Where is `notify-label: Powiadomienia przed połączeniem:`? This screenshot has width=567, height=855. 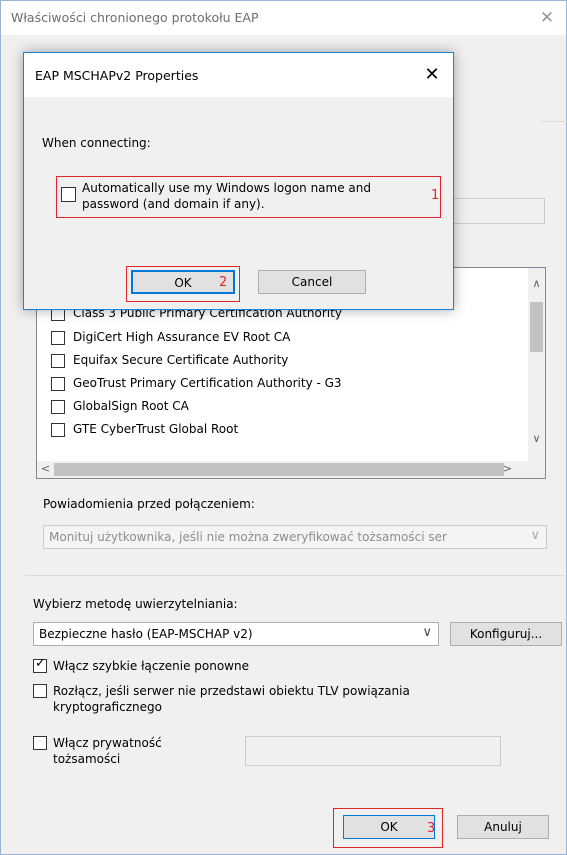
notify-label: Powiadomienia przed połączeniem: is located at coordinates (149, 504).